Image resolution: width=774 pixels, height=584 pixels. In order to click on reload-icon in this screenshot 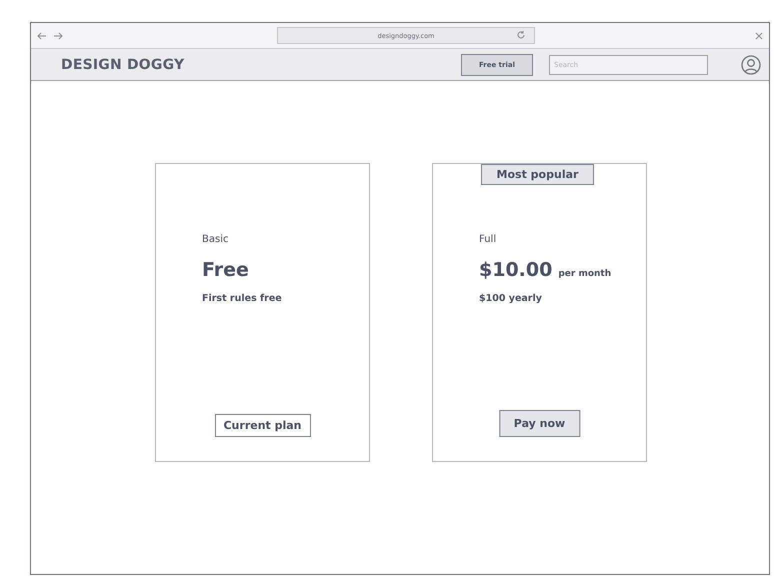, I will do `click(521, 35)`.